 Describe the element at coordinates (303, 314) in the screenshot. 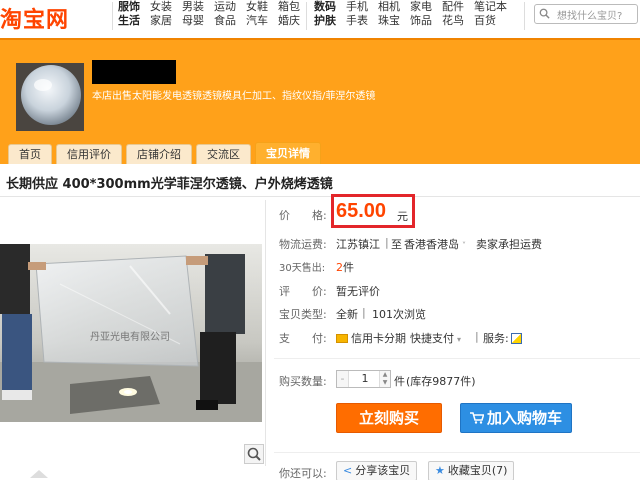

I see `type-label: 宝贝类型:` at that location.